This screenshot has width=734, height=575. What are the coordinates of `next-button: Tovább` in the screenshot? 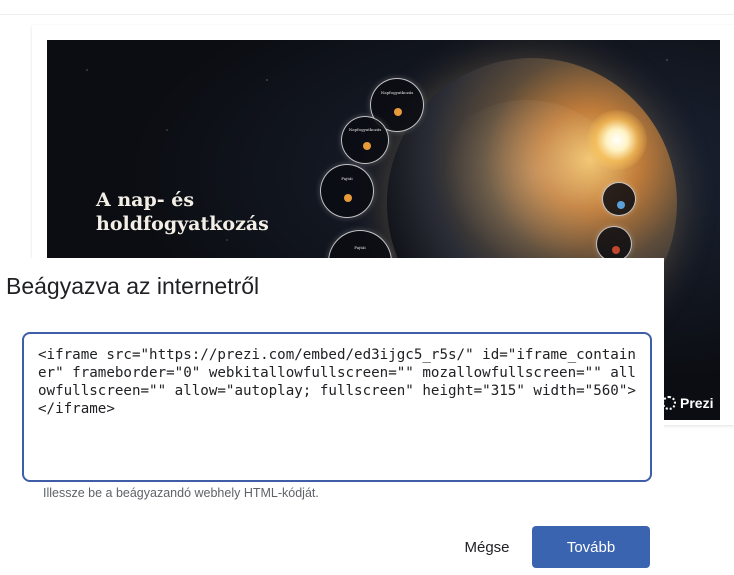 It's located at (591, 547).